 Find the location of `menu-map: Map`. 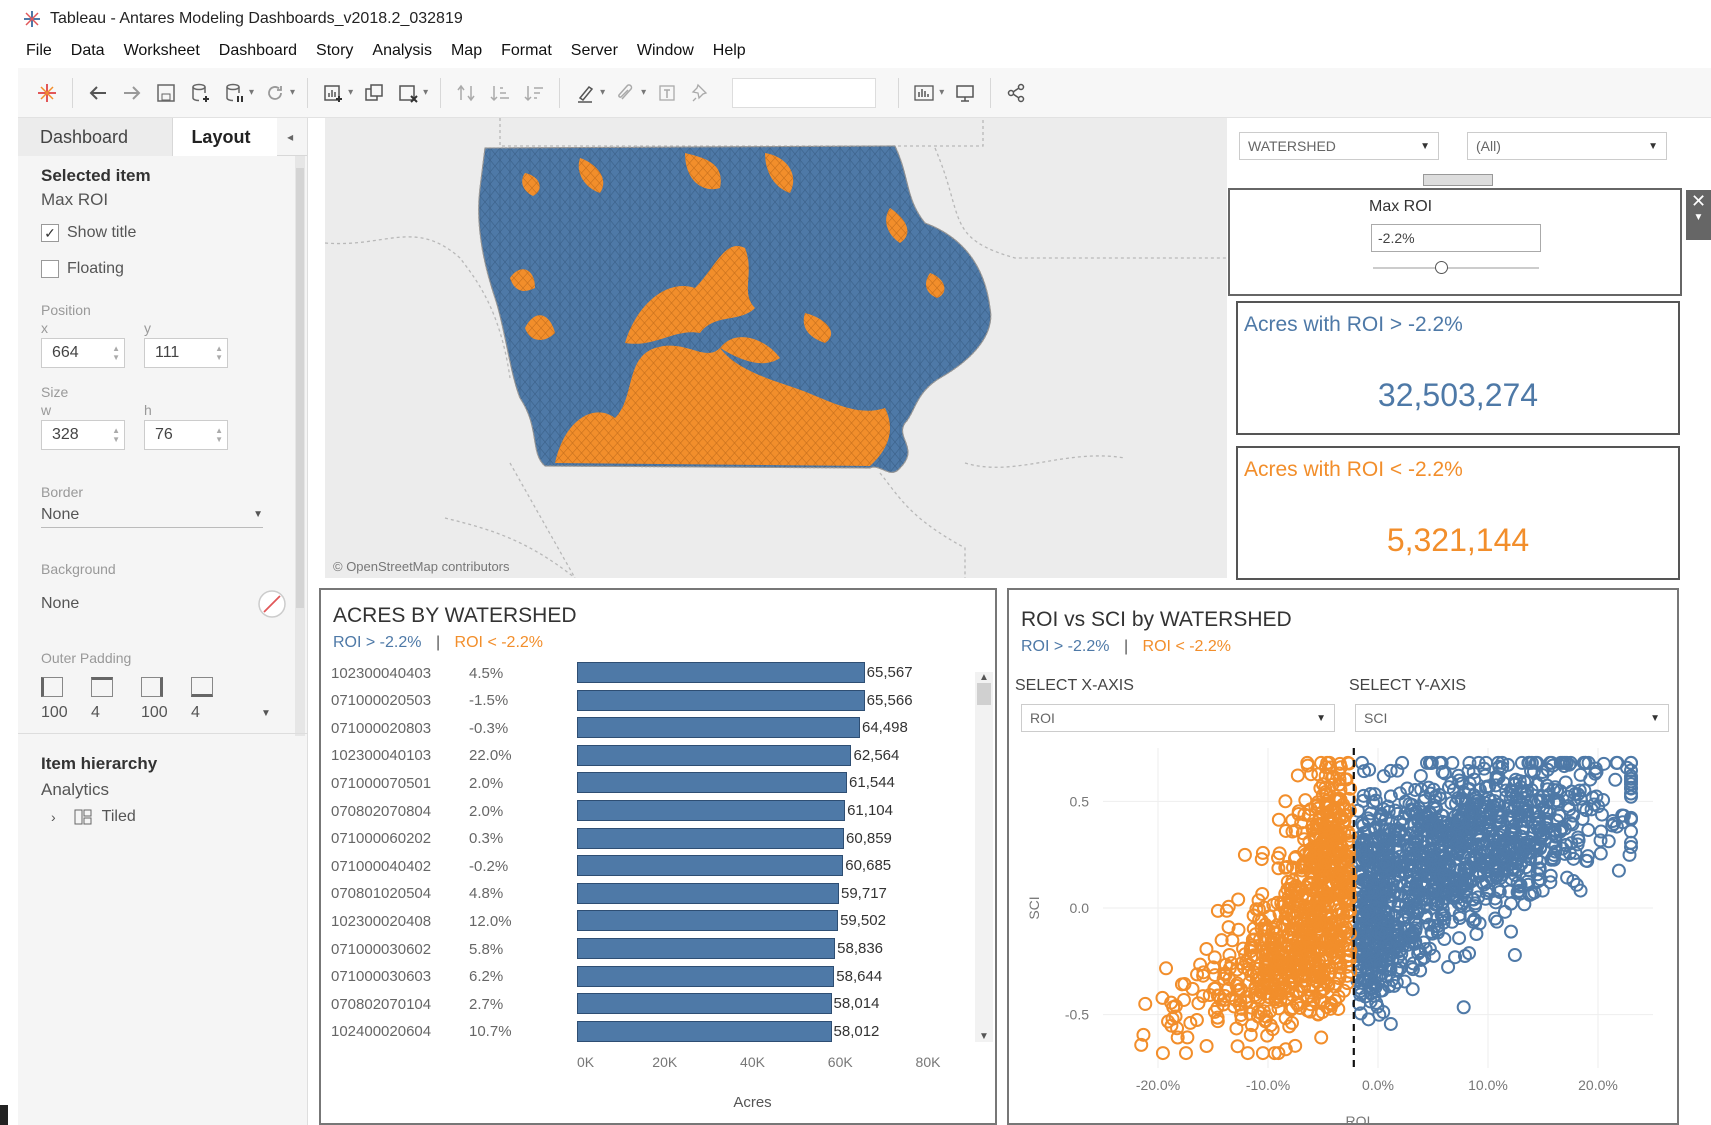

menu-map: Map is located at coordinates (466, 51).